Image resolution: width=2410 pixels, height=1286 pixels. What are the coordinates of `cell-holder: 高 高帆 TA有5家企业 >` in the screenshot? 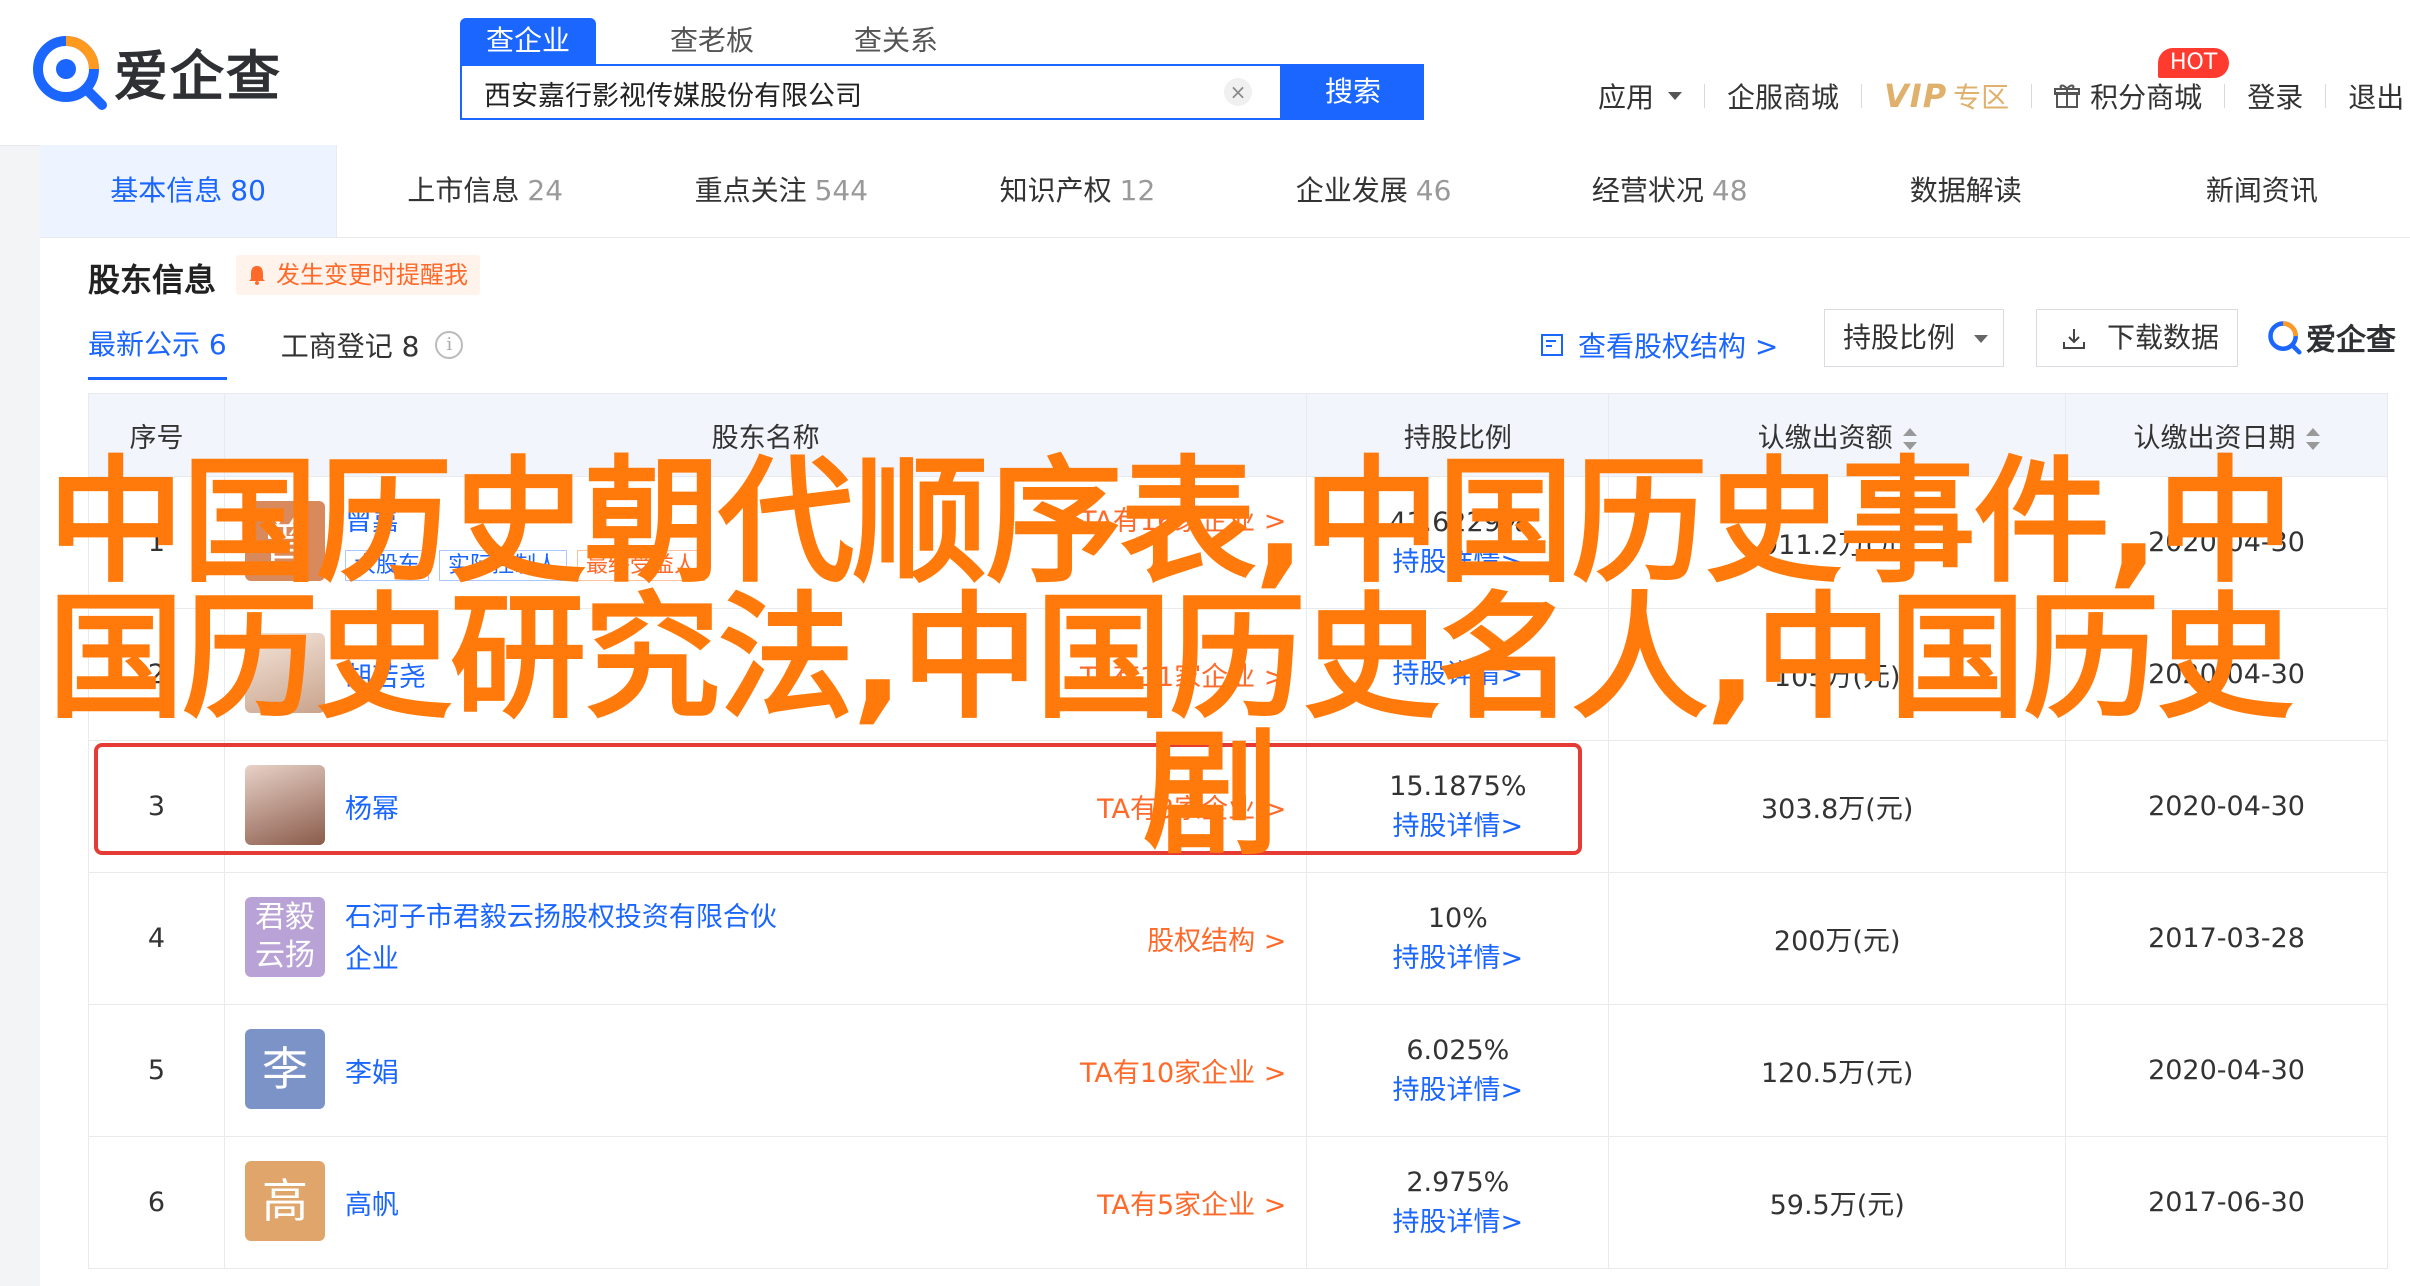 It's located at (765, 1202).